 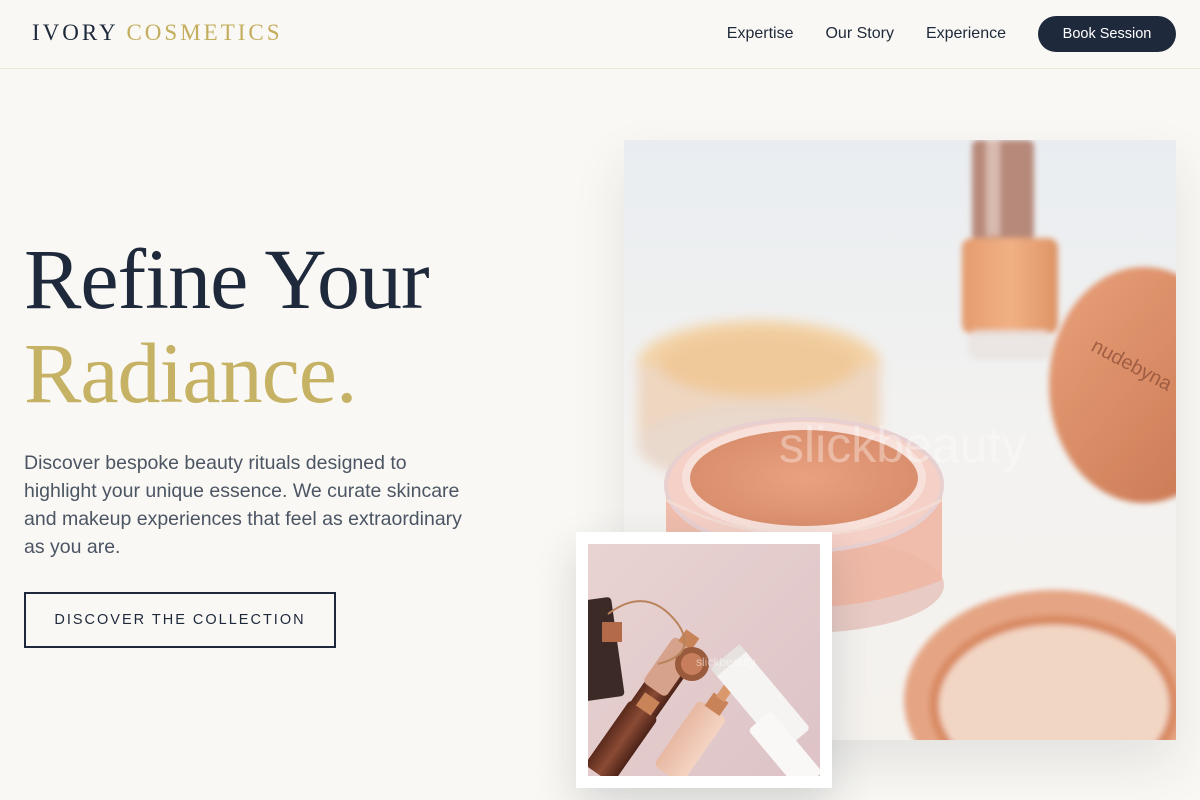 What do you see at coordinates (902, 445) in the screenshot?
I see `main-image-watermark: slickbeauty` at bounding box center [902, 445].